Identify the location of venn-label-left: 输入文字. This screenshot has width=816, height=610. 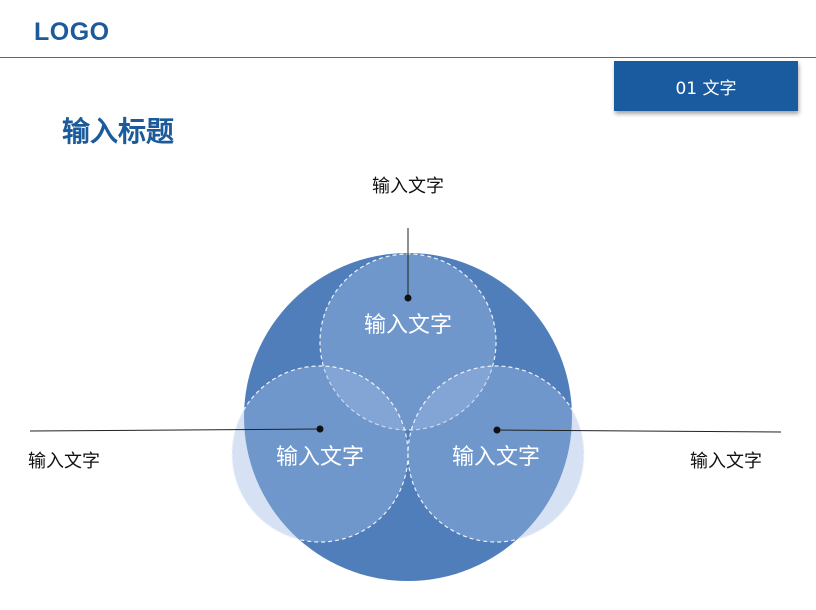
(320, 457).